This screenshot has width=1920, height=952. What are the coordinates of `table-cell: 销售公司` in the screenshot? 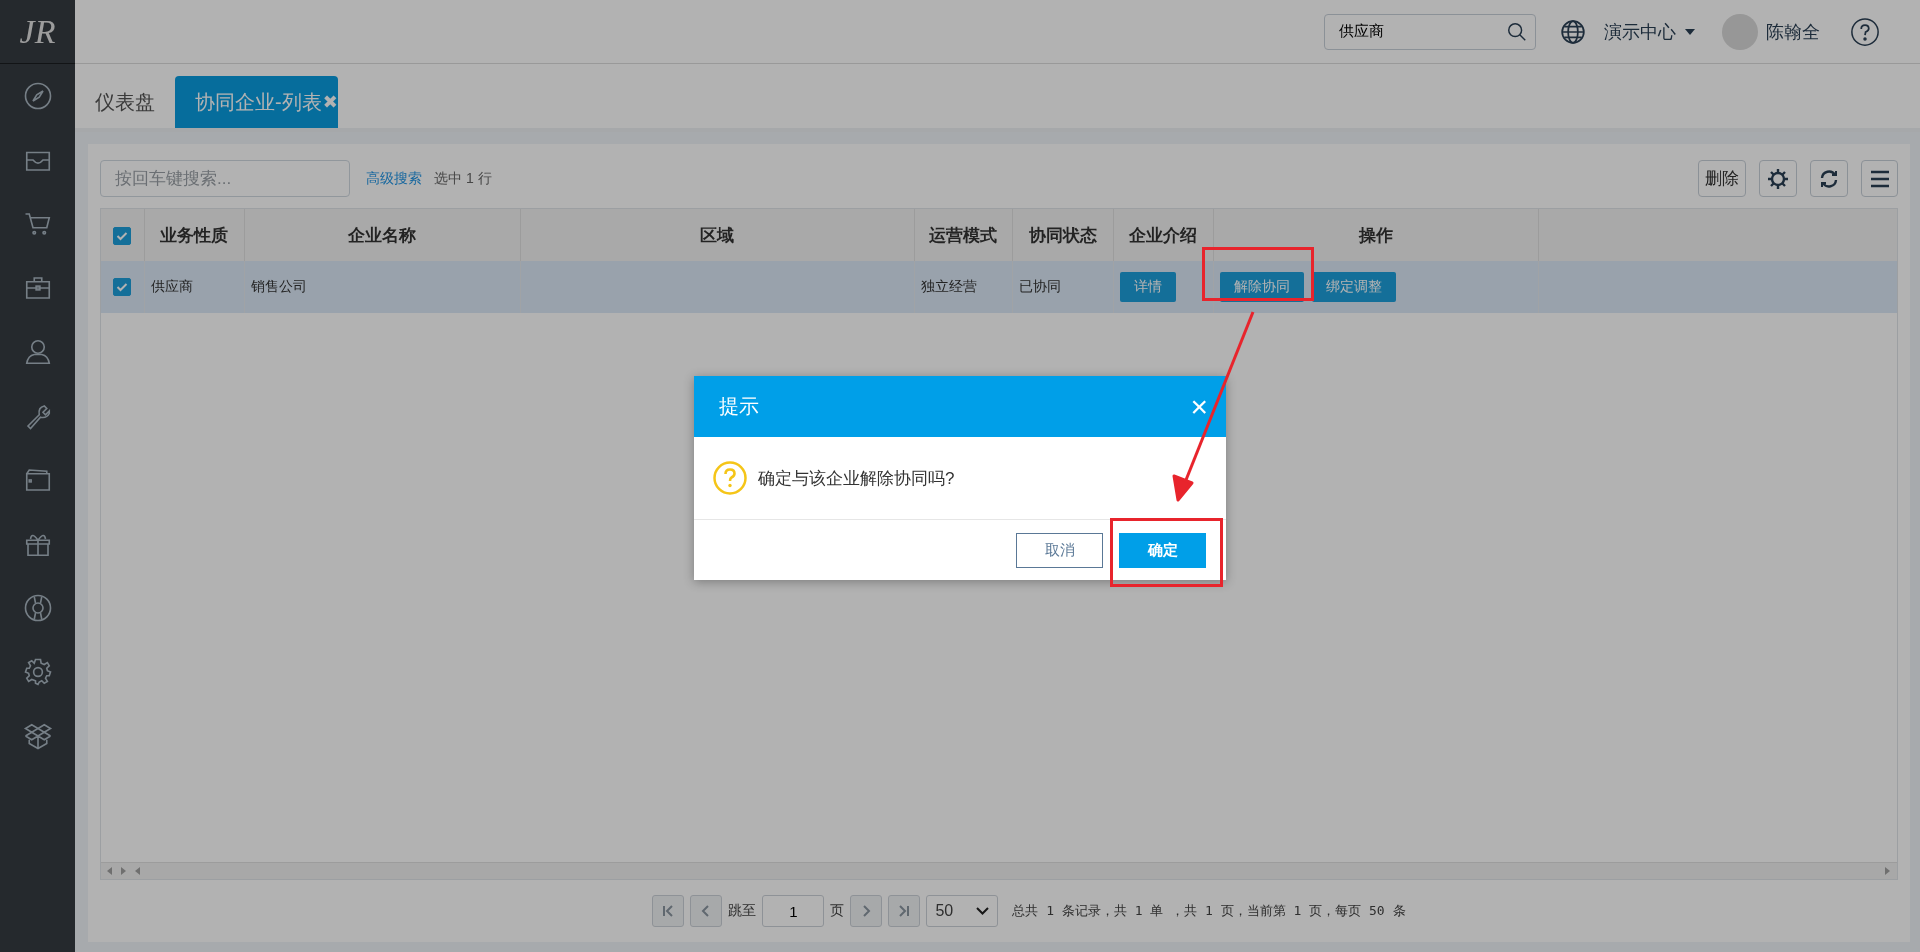 It's located at (278, 286).